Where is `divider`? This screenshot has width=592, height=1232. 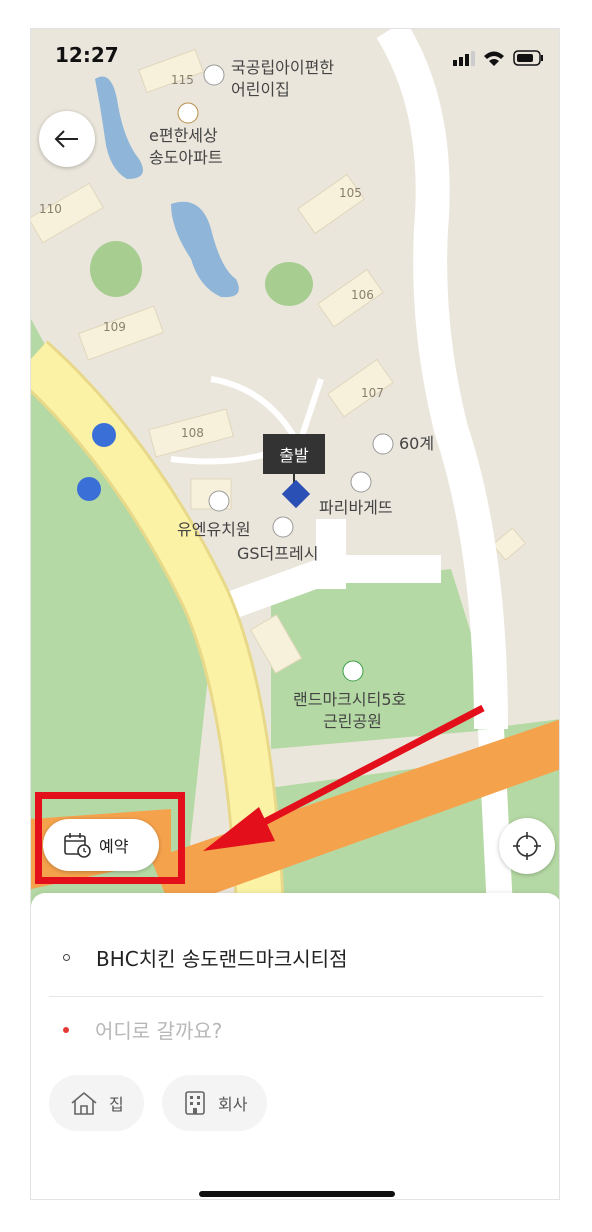 divider is located at coordinates (296, 996).